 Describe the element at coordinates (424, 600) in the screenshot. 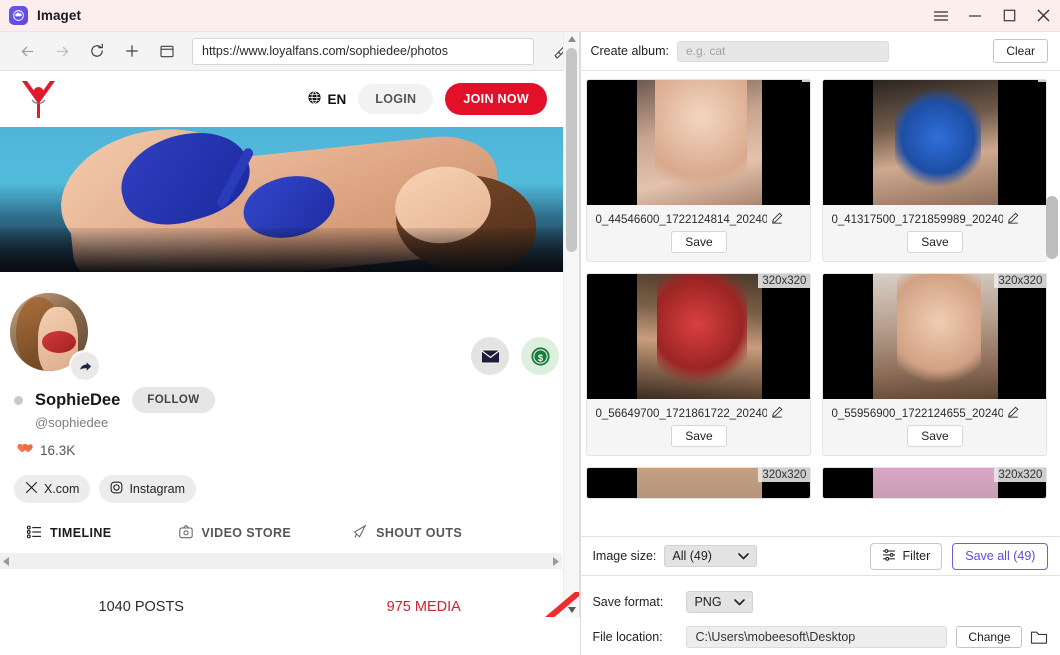

I see `tab-media: 975 MEDIA` at that location.